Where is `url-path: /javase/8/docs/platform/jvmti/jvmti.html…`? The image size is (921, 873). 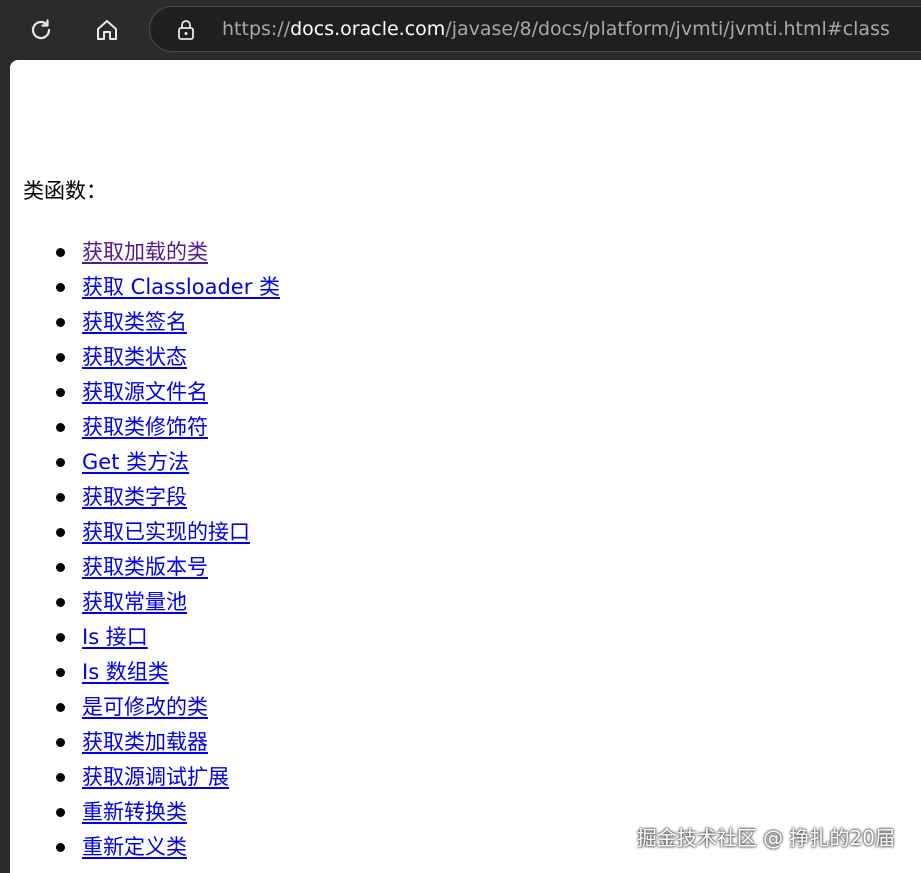
url-path: /javase/8/docs/platform/jvmti/jvmti.html… is located at coordinates (667, 29).